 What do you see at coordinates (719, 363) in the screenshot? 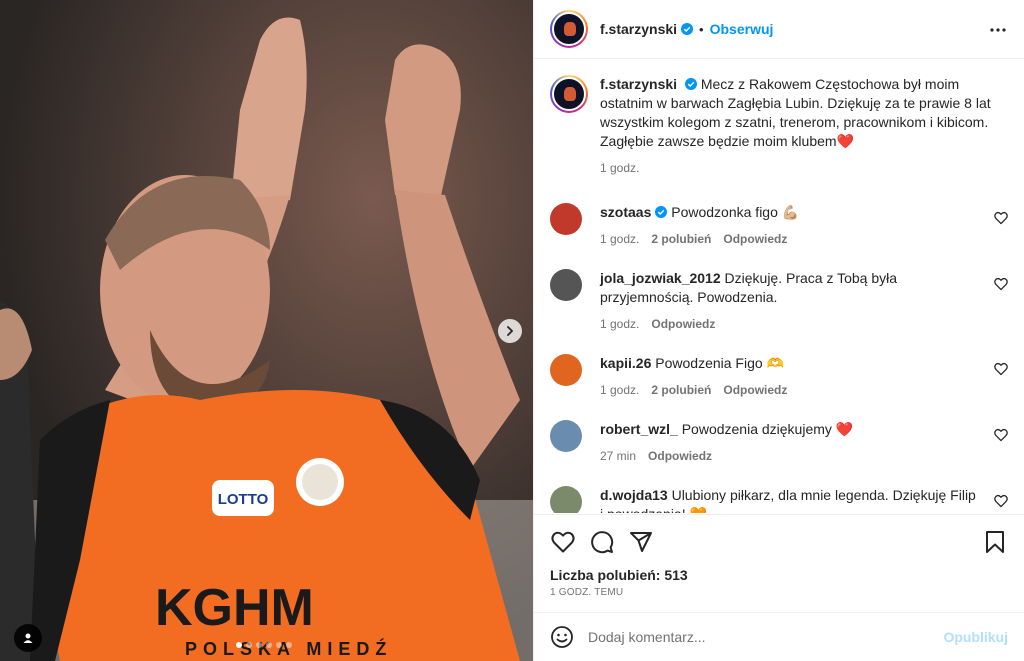
I see `comment-text: Powodzenia Figo 🫶` at bounding box center [719, 363].